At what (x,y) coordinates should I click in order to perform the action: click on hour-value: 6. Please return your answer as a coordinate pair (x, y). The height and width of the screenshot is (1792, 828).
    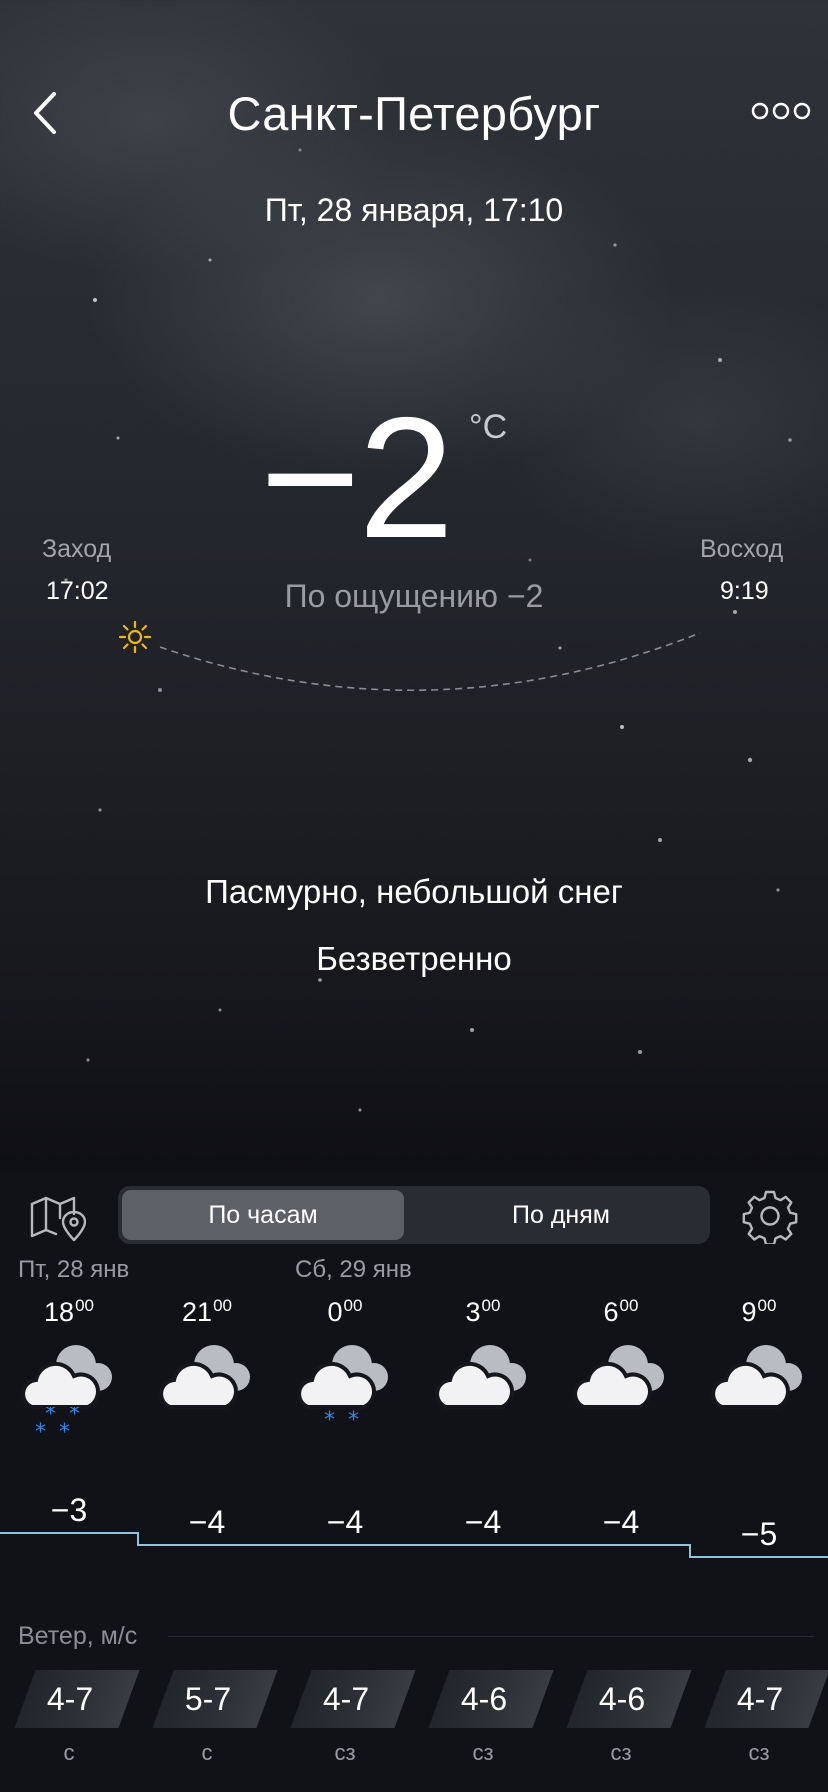
    Looking at the image, I should click on (611, 1312).